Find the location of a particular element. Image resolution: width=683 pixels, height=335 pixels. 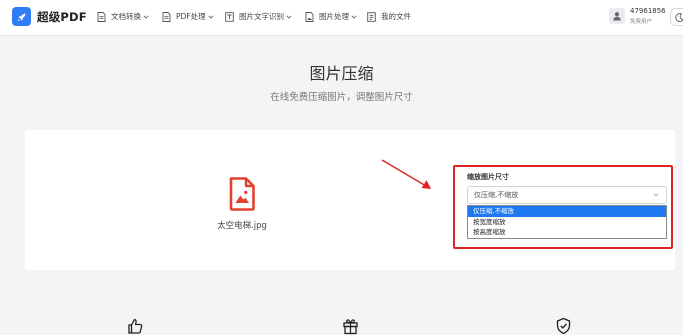

rocket-icon is located at coordinates (21, 16).